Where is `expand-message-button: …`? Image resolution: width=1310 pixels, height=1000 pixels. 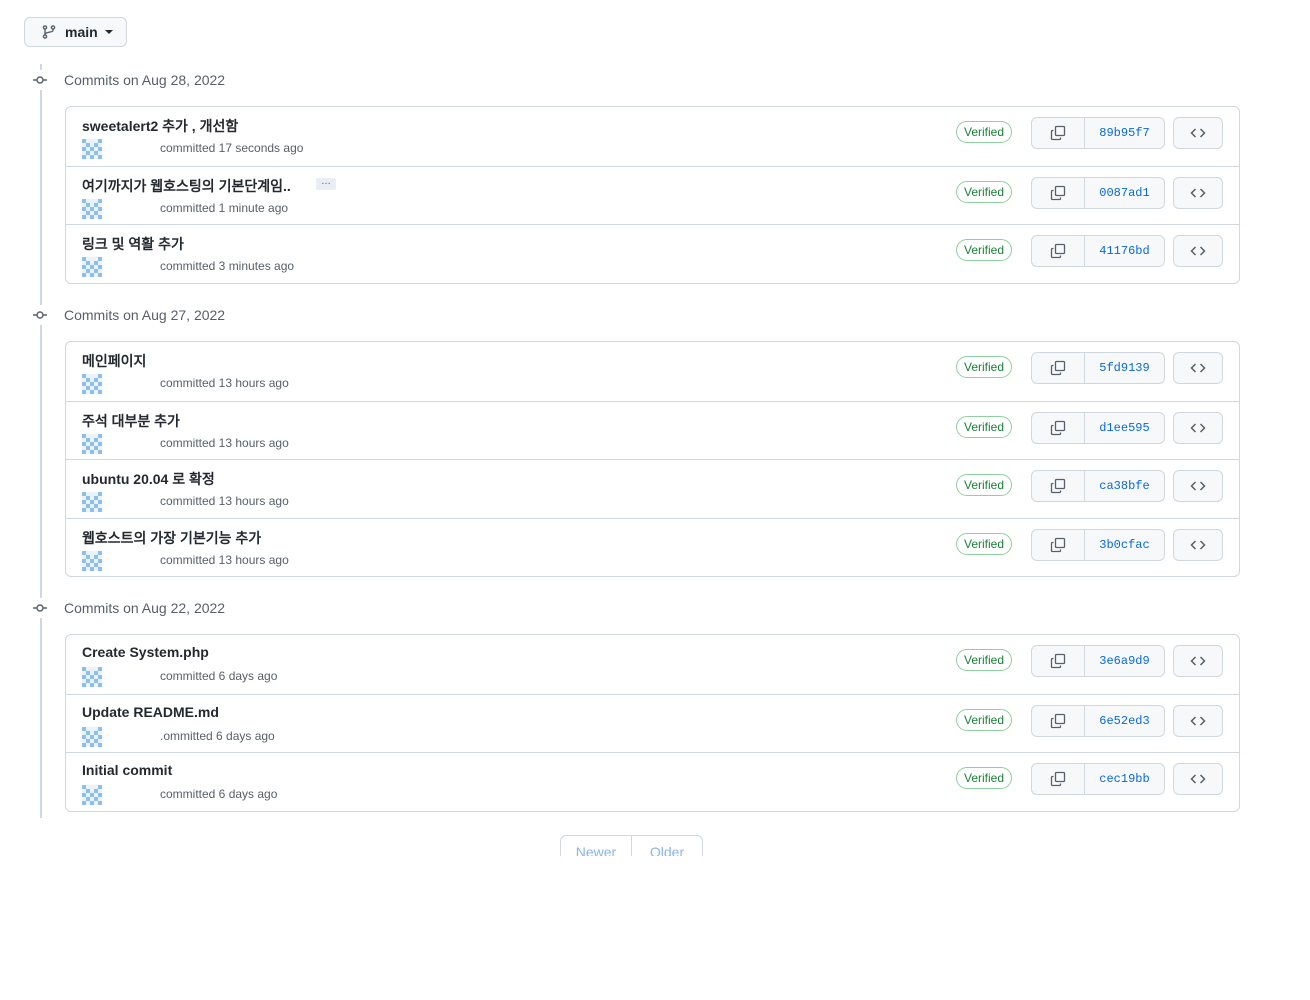
expand-message-button: … is located at coordinates (326, 183).